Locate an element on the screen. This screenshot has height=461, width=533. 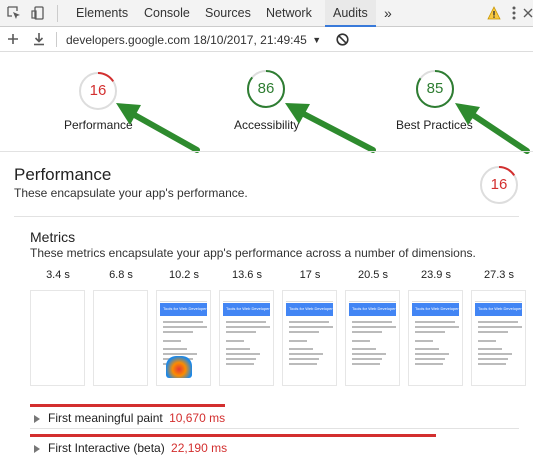
metric-row: First meaningful paint 10,670 ms is located at coordinates (129, 418).